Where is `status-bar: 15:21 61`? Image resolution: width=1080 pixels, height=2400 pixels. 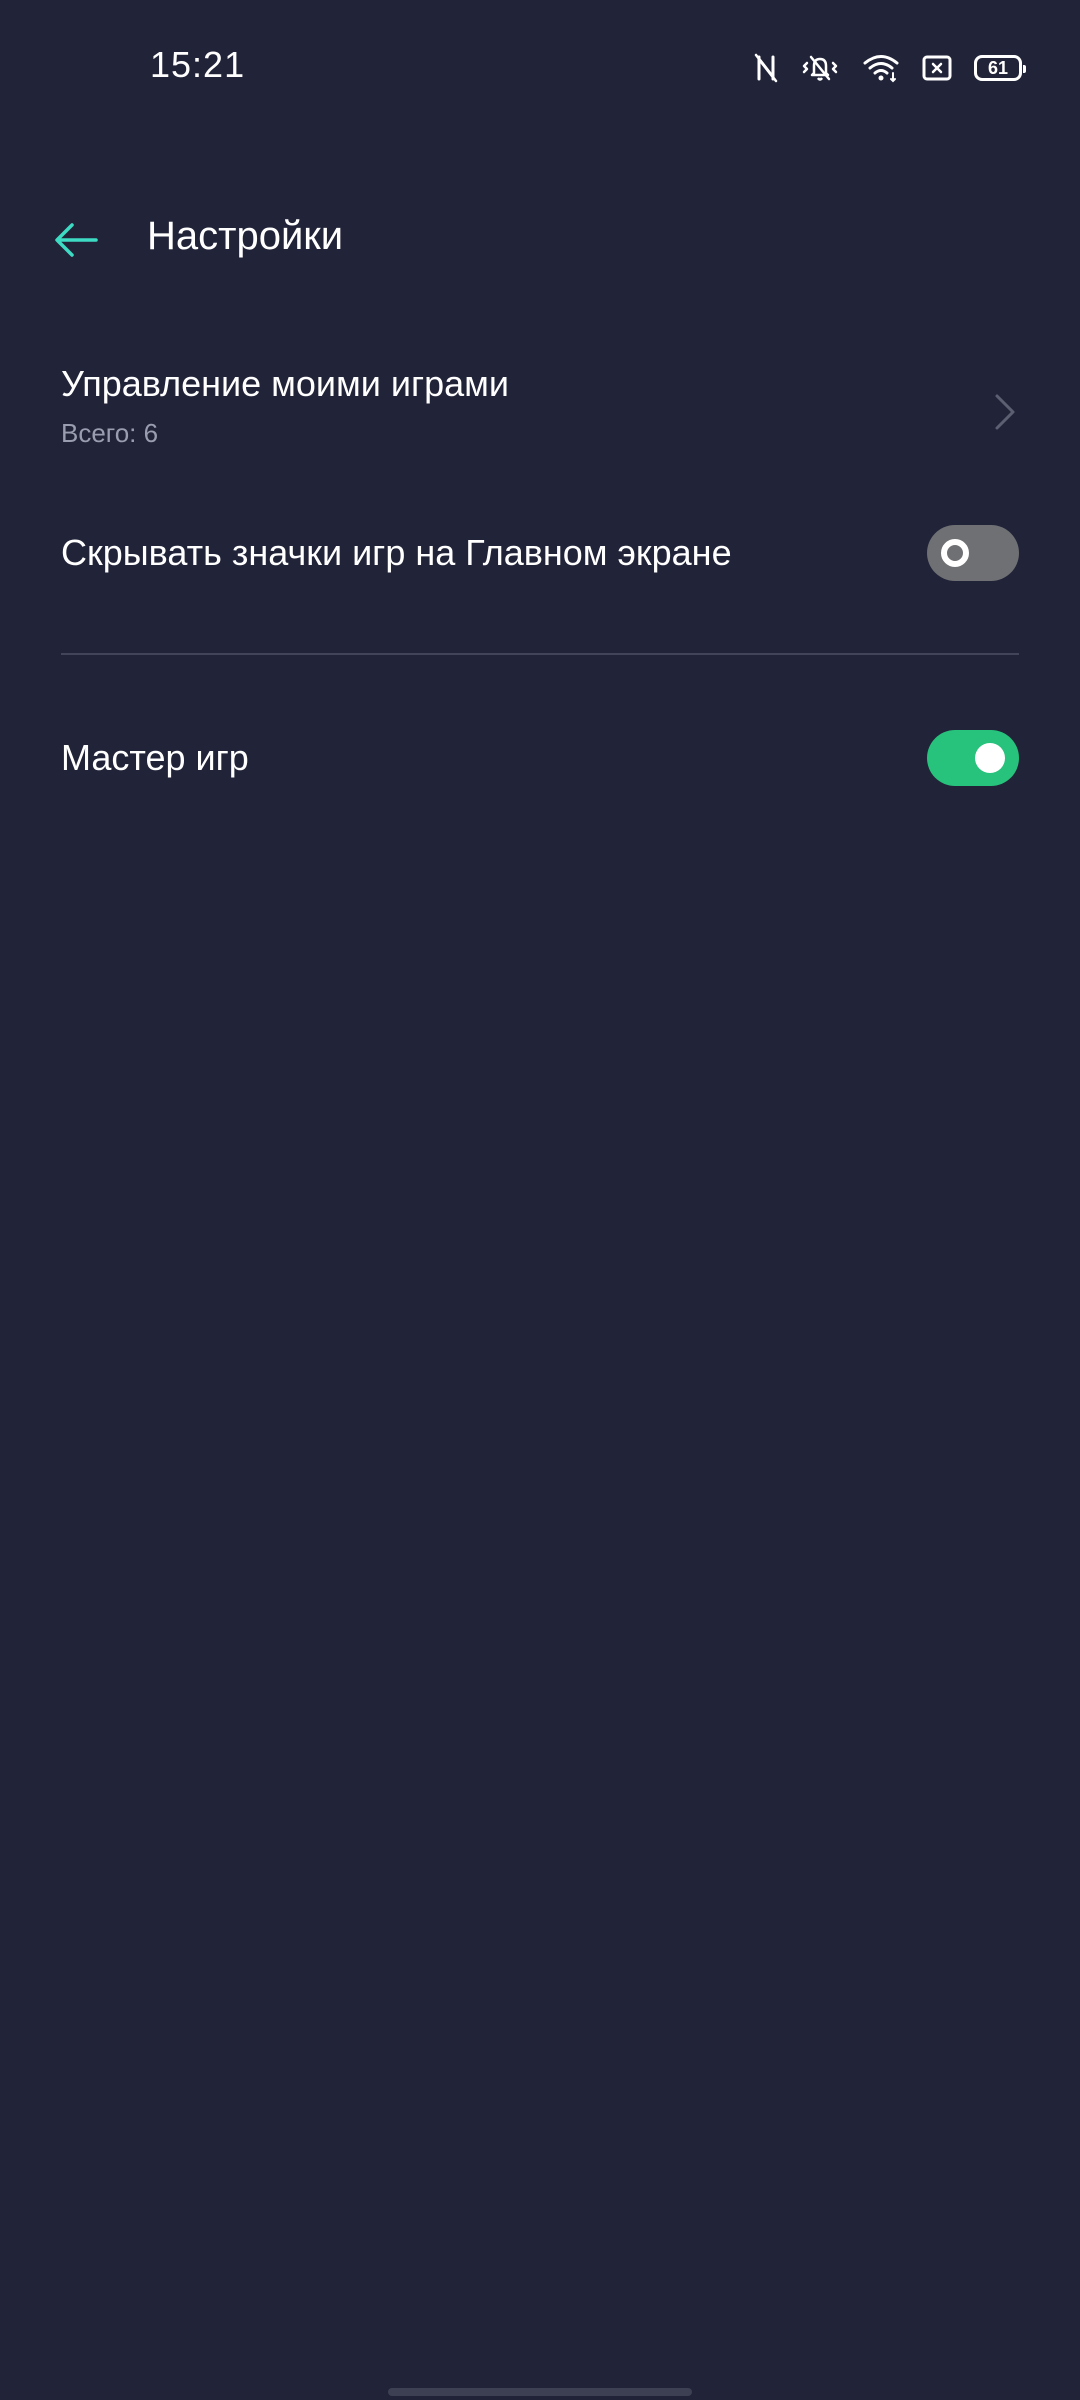
status-bar: 15:21 61 is located at coordinates (540, 65).